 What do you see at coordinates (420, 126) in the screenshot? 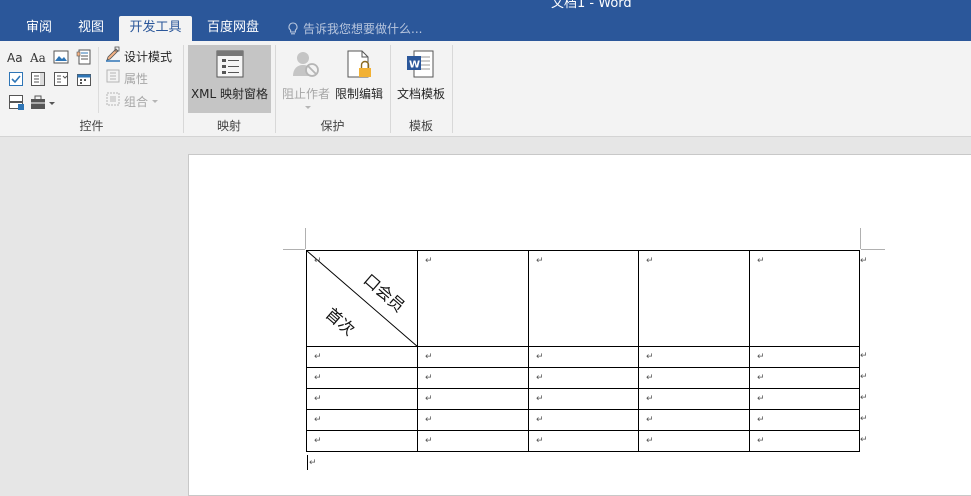
I see `templates-group-label: 模板` at bounding box center [420, 126].